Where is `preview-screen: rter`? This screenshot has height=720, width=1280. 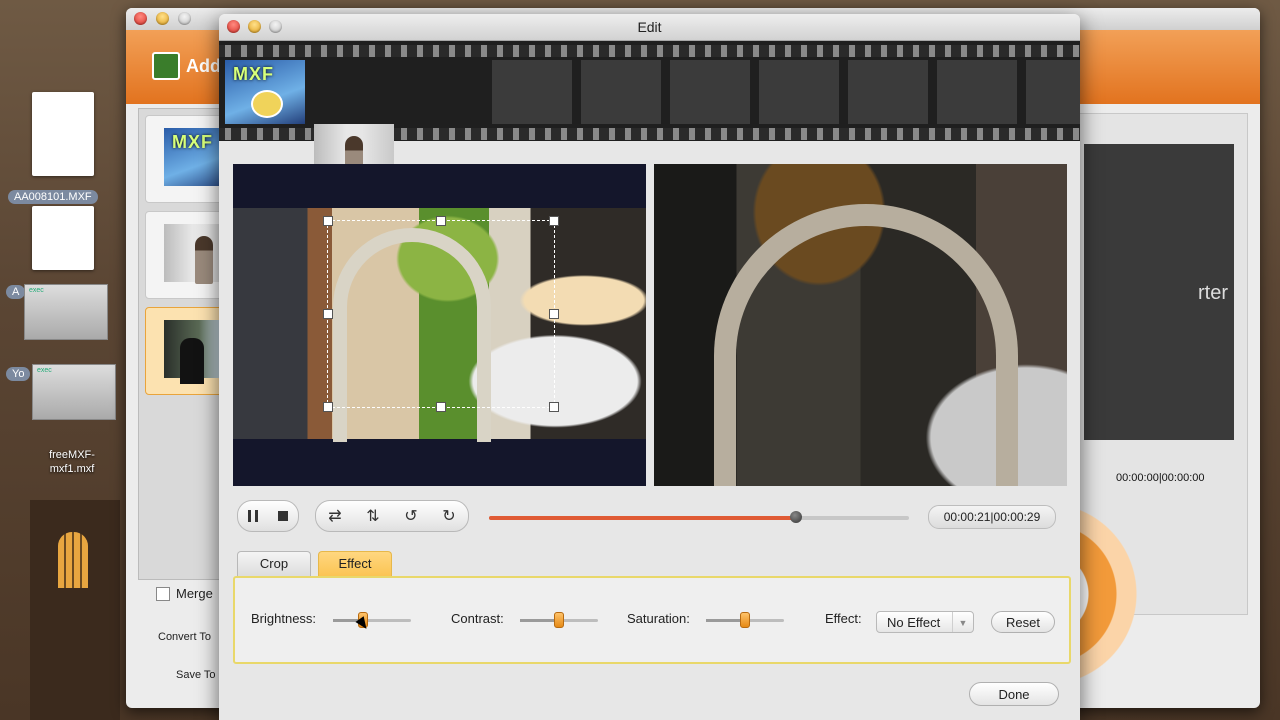 preview-screen: rter is located at coordinates (1159, 292).